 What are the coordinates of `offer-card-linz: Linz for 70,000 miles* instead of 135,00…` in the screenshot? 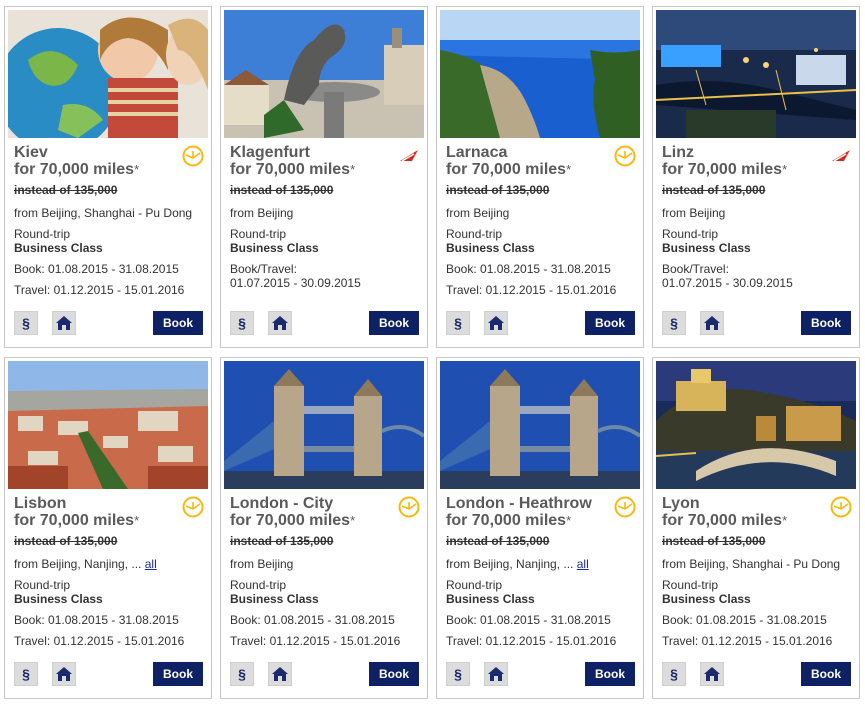 It's located at (756, 177).